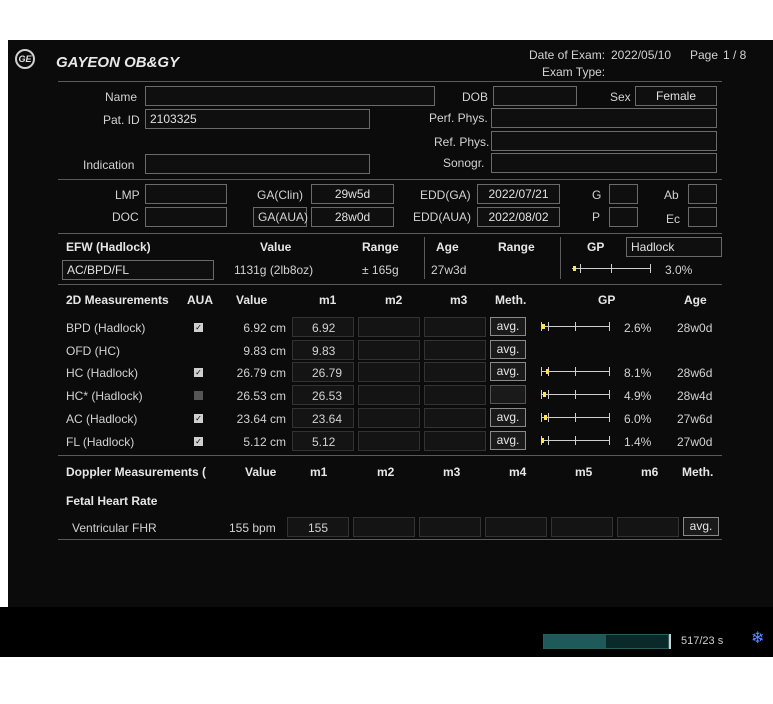  Describe the element at coordinates (702, 194) in the screenshot. I see `ab-field` at that location.